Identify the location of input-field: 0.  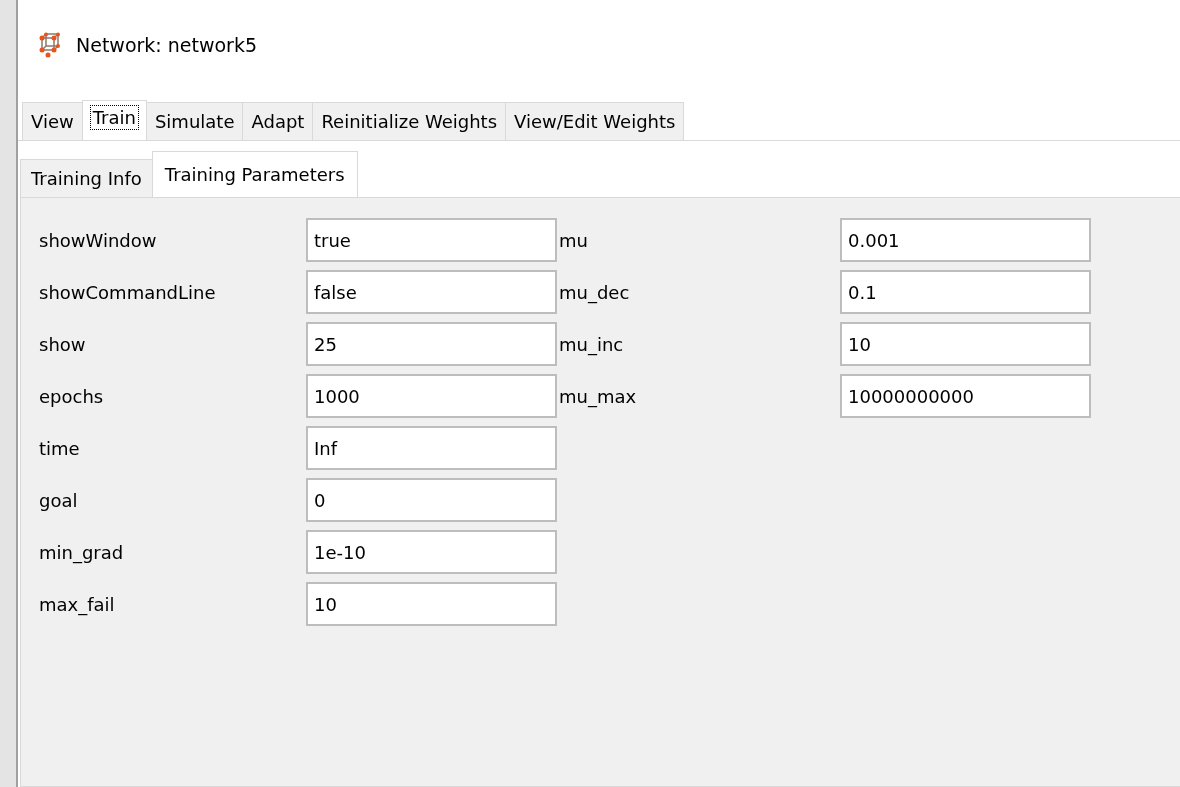
(431, 500).